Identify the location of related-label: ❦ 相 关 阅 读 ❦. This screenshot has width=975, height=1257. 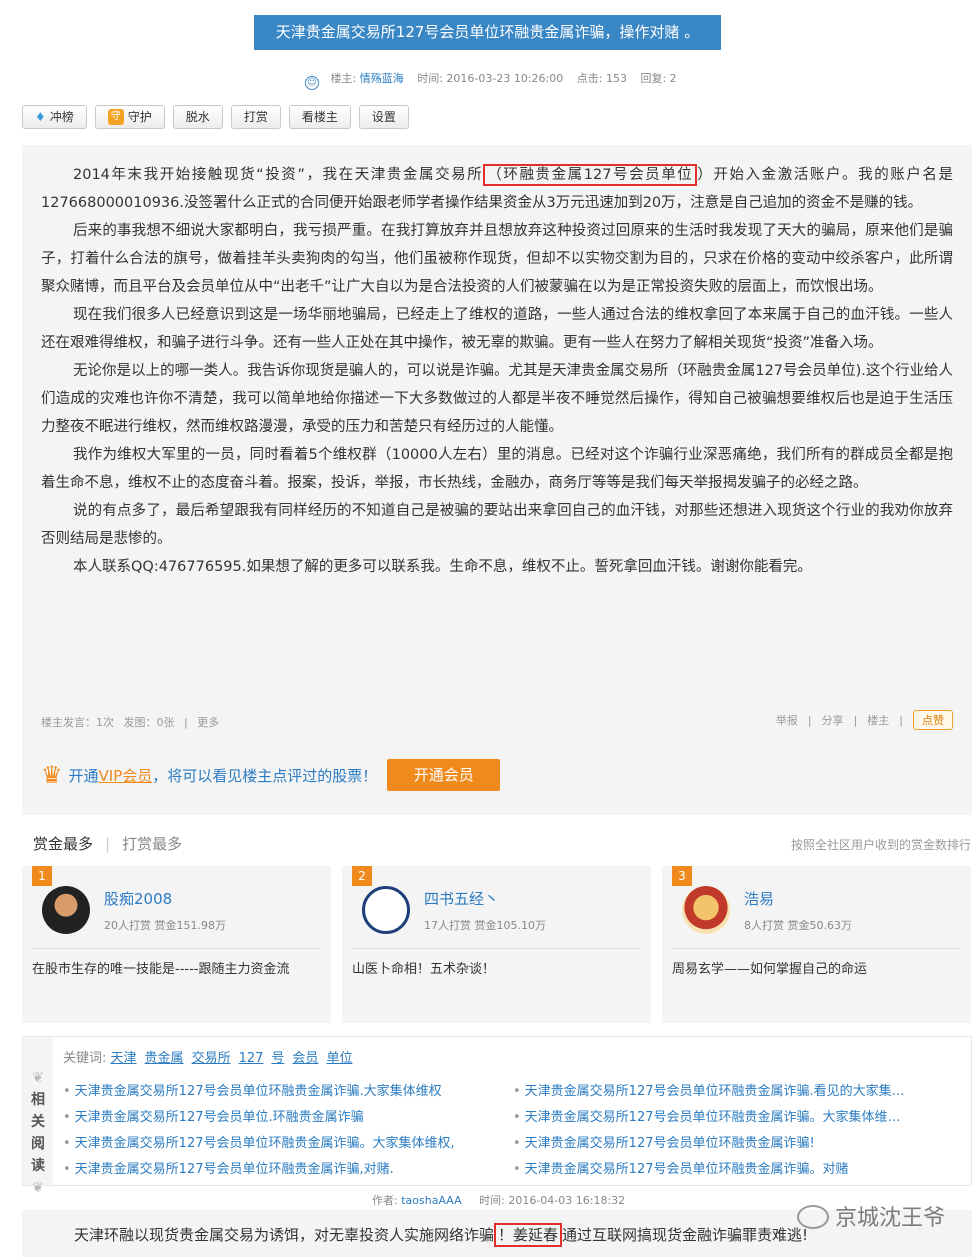
(38, 1116).